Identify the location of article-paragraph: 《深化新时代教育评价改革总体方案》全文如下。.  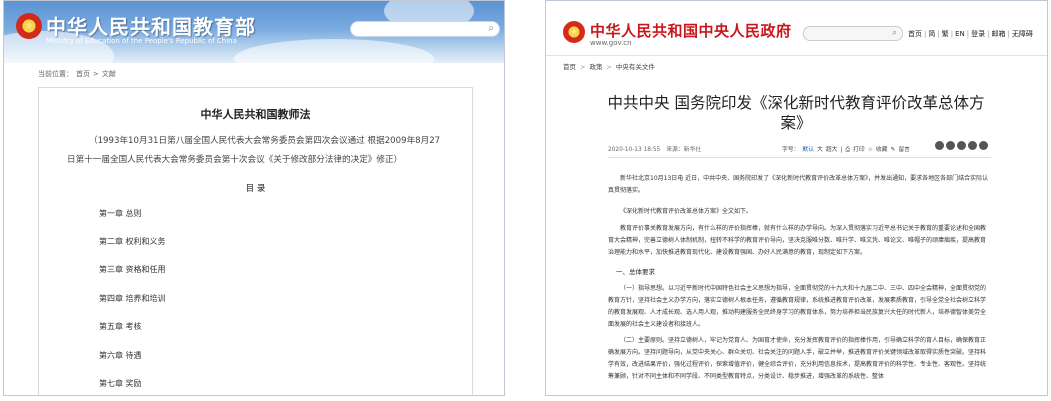
(686, 211).